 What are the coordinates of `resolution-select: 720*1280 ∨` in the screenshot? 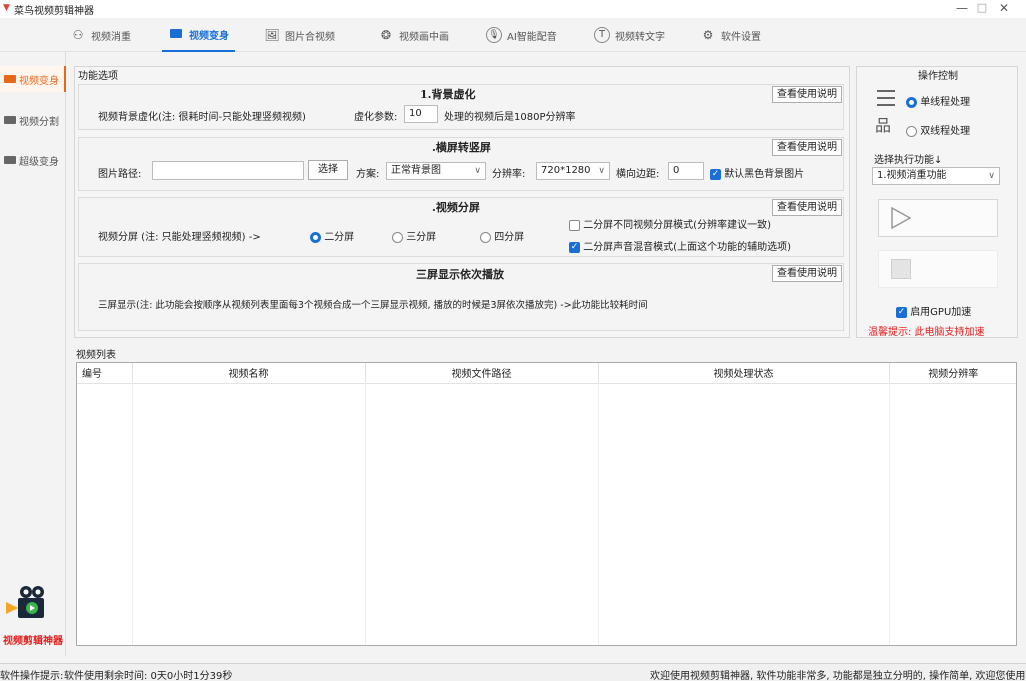 It's located at (573, 171).